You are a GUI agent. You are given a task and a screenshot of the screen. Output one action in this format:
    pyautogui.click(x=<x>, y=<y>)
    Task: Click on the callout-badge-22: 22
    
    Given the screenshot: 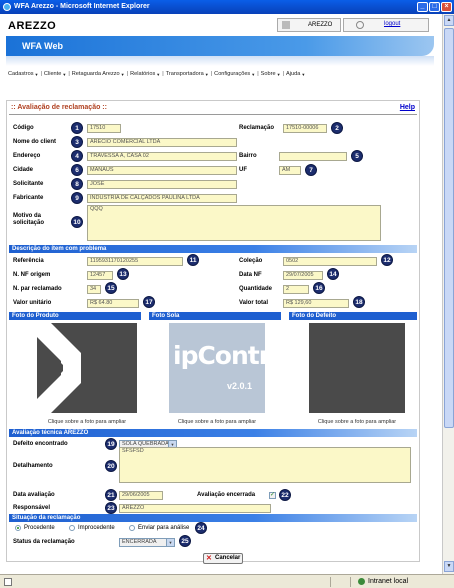 What is the action you would take?
    pyautogui.click(x=285, y=495)
    